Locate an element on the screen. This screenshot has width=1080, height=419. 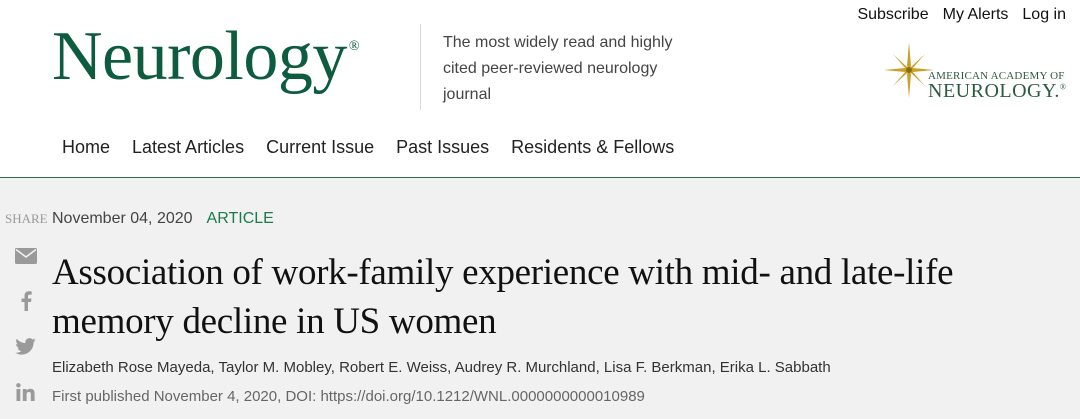
aan-logo: AMERICAN ACADEMY OF NEUROLOGY.® is located at coordinates (979, 75).